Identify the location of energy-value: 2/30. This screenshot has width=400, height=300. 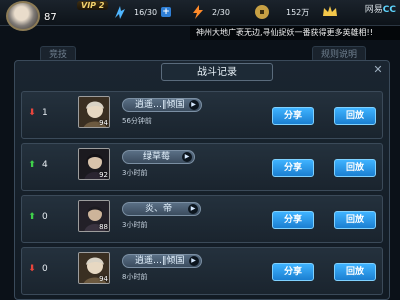
(221, 12).